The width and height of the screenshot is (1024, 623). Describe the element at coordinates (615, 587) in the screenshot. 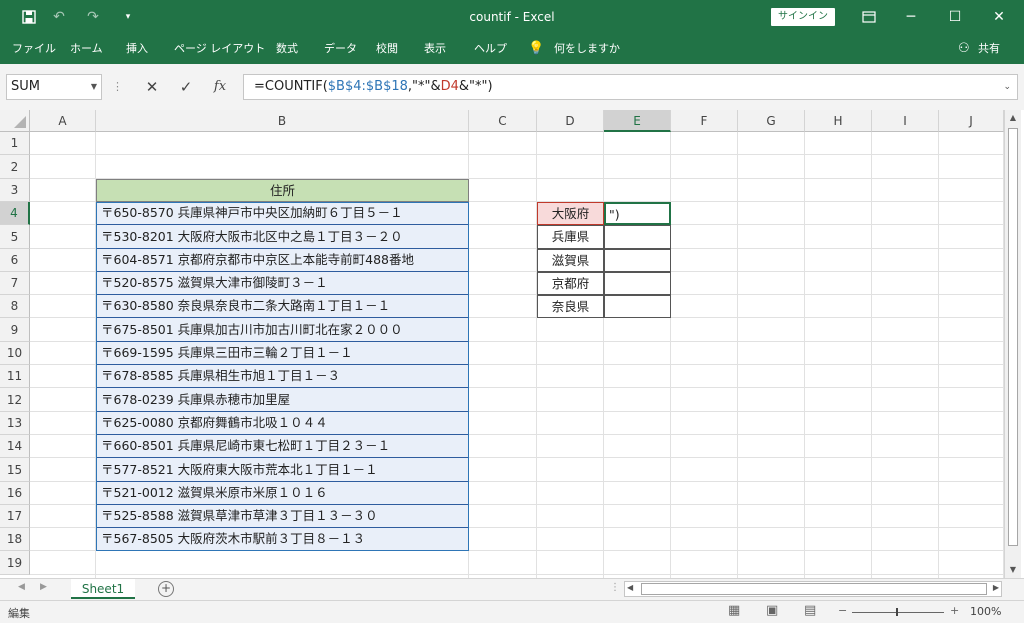

I see `tab-splitter-icon: ⋮` at that location.